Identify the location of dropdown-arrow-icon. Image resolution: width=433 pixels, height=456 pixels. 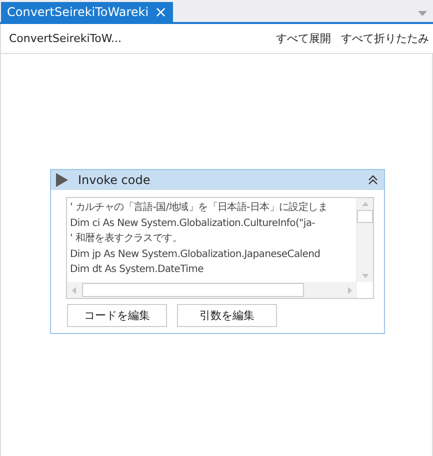
(422, 13).